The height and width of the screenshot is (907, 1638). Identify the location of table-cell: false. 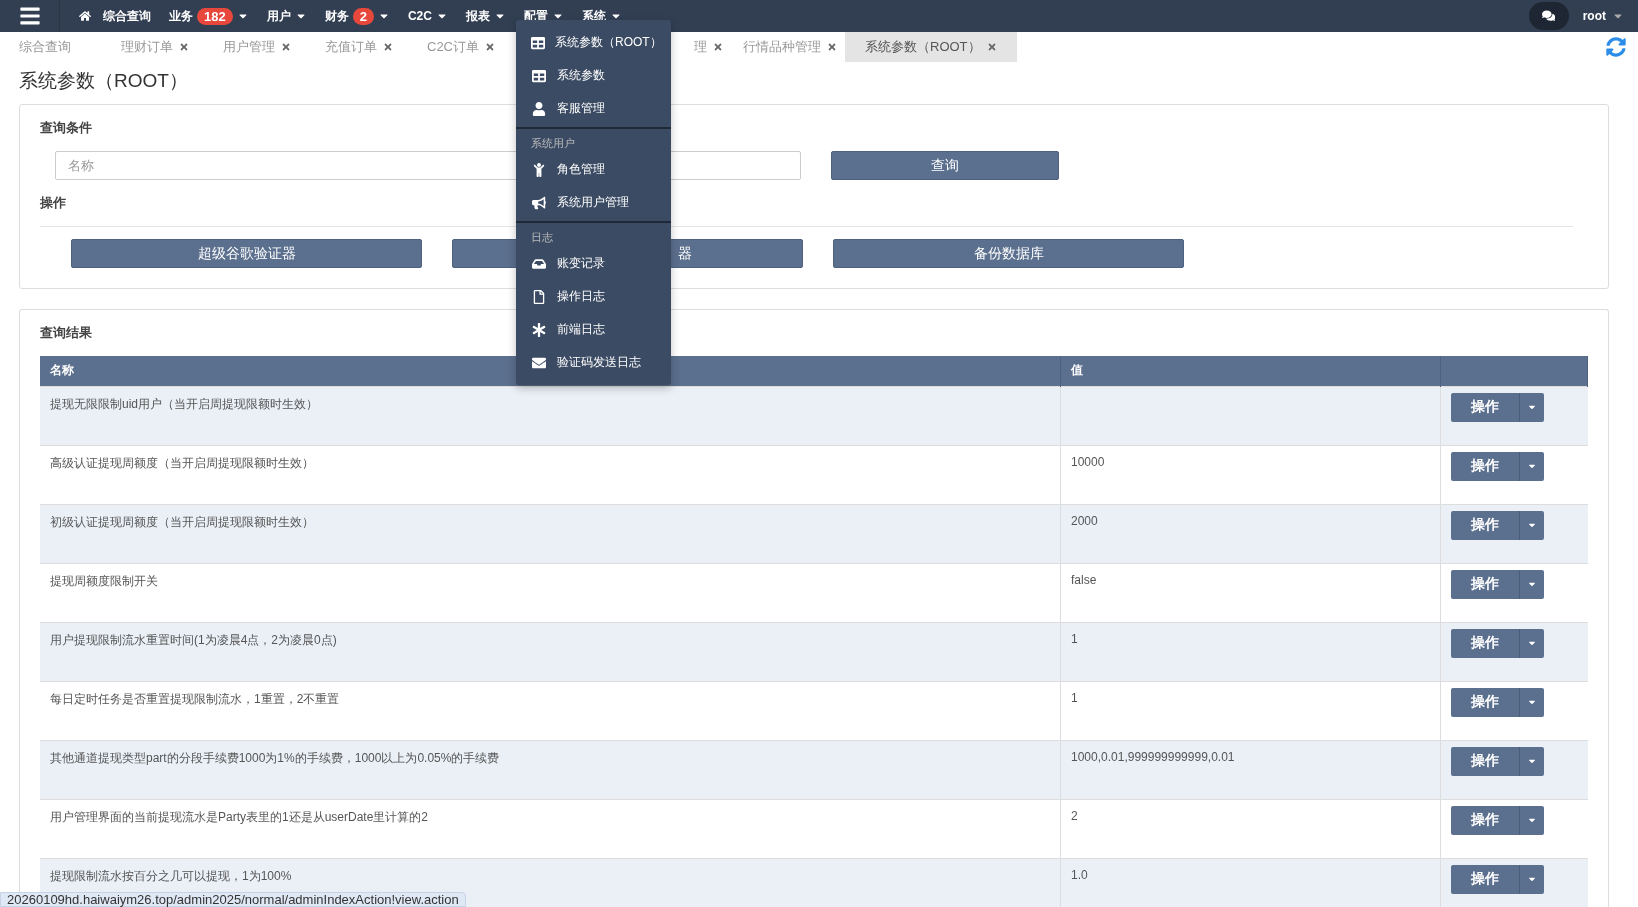
(1250, 592).